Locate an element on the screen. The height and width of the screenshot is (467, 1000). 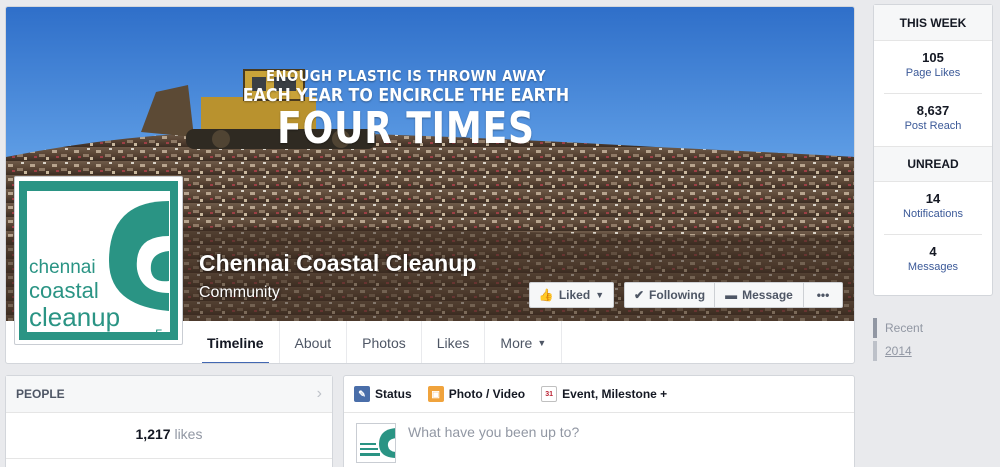
page-tabs: Timeline About Photos Likes More ▼ is located at coordinates (377, 342).